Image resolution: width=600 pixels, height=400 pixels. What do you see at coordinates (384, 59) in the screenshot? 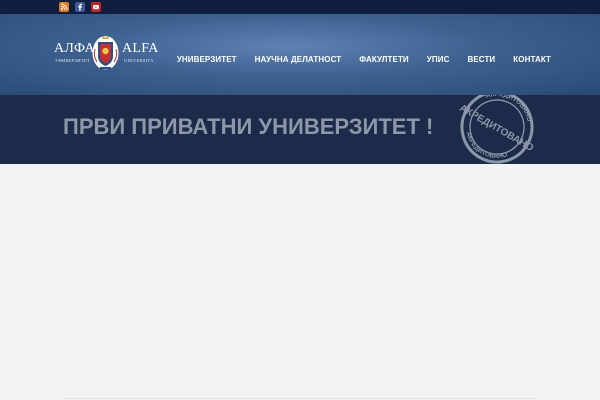
I see `nav-item-faculties: ФАКУЛТЕТИ` at bounding box center [384, 59].